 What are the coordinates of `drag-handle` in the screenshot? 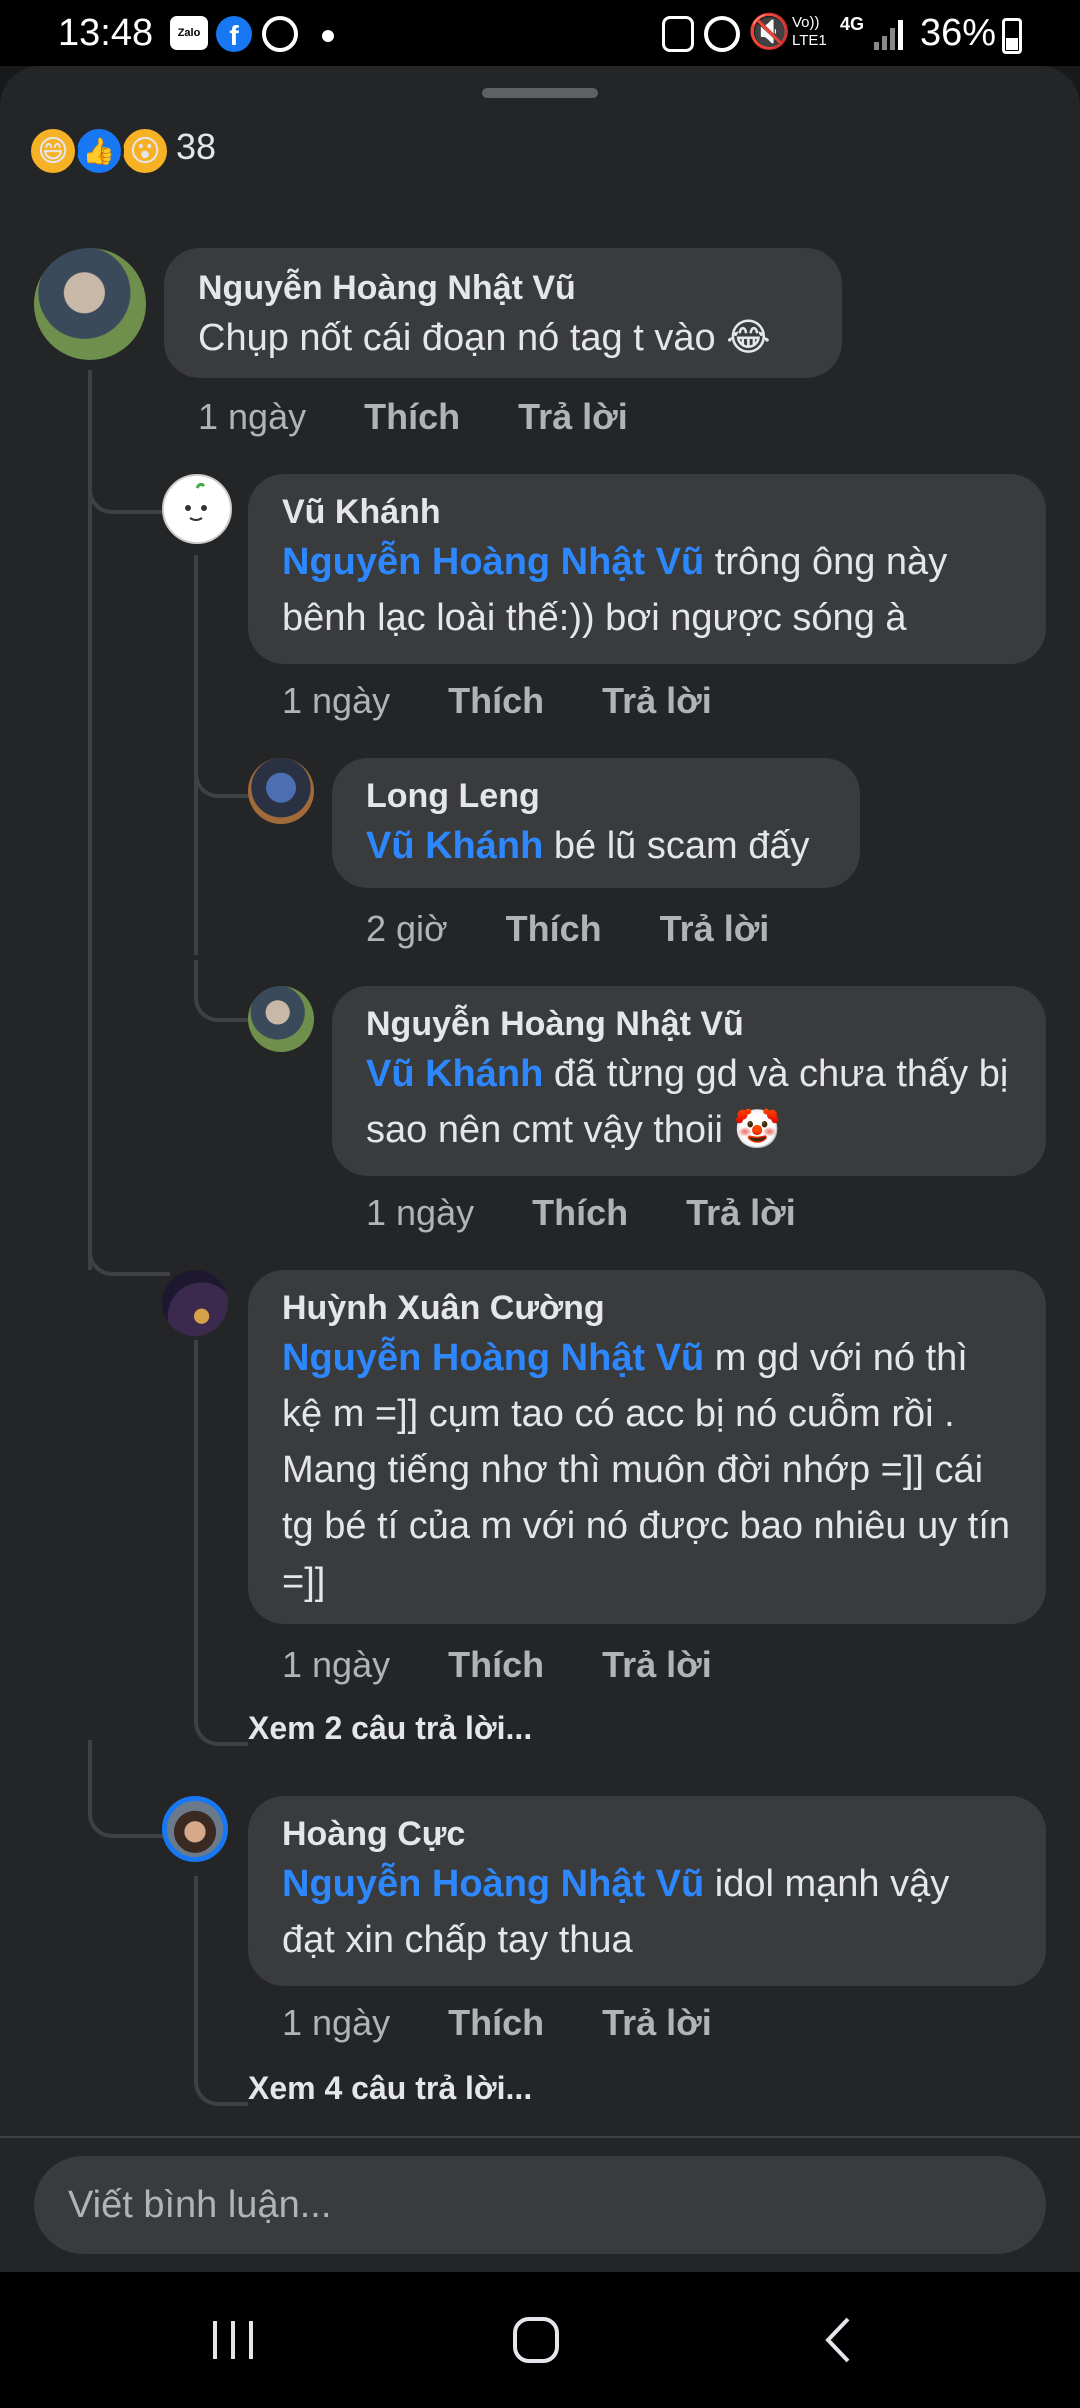 It's located at (540, 93).